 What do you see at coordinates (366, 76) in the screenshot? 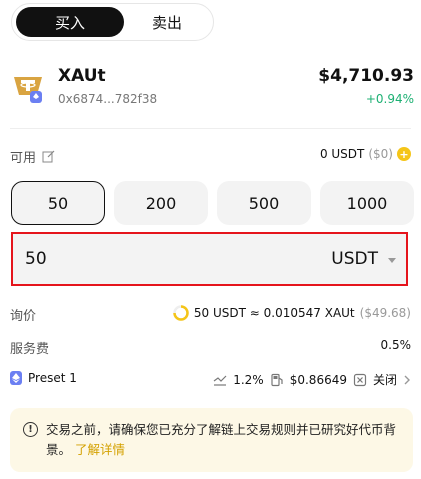
I see `token-price: $4,710.93` at bounding box center [366, 76].